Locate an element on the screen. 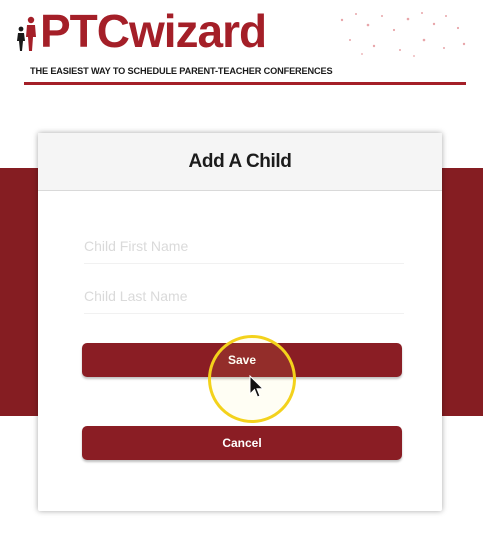  child-last-name-input is located at coordinates (244, 296).